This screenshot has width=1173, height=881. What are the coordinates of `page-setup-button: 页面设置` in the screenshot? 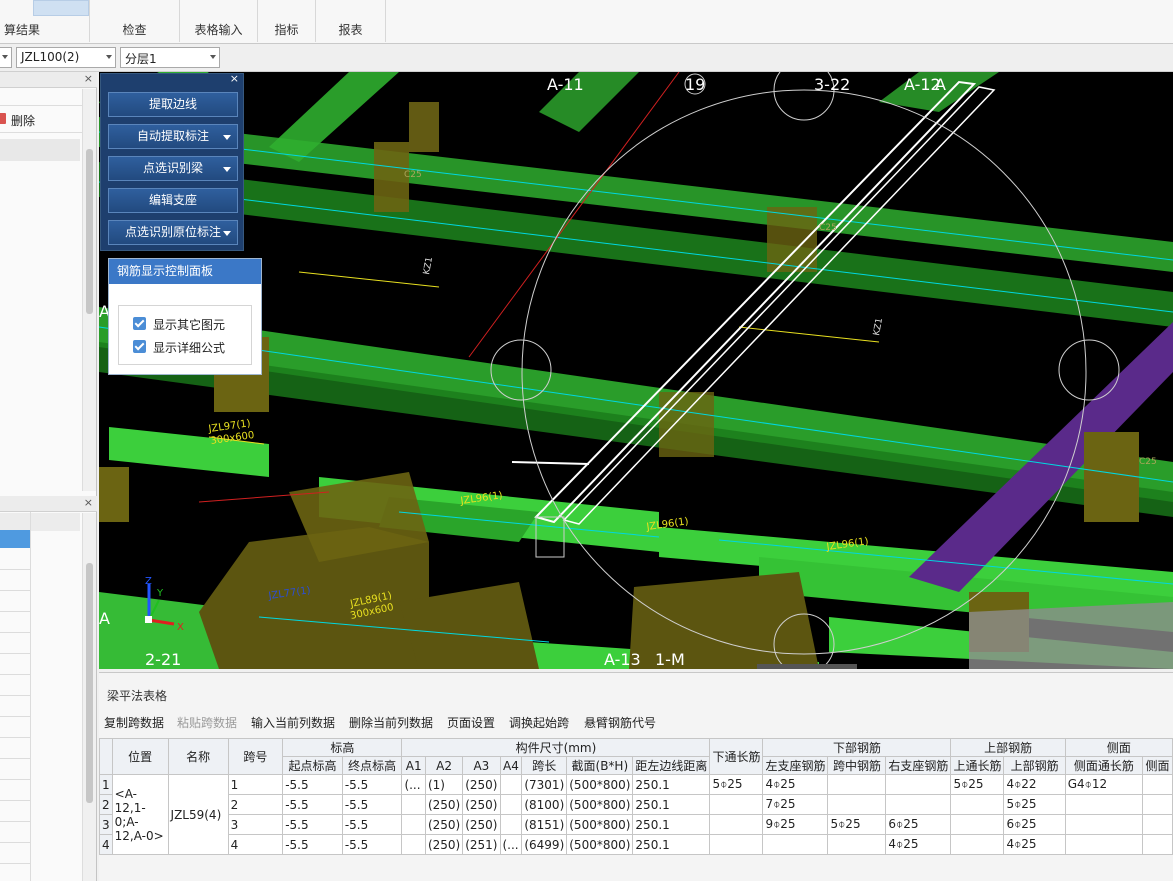 It's located at (471, 722).